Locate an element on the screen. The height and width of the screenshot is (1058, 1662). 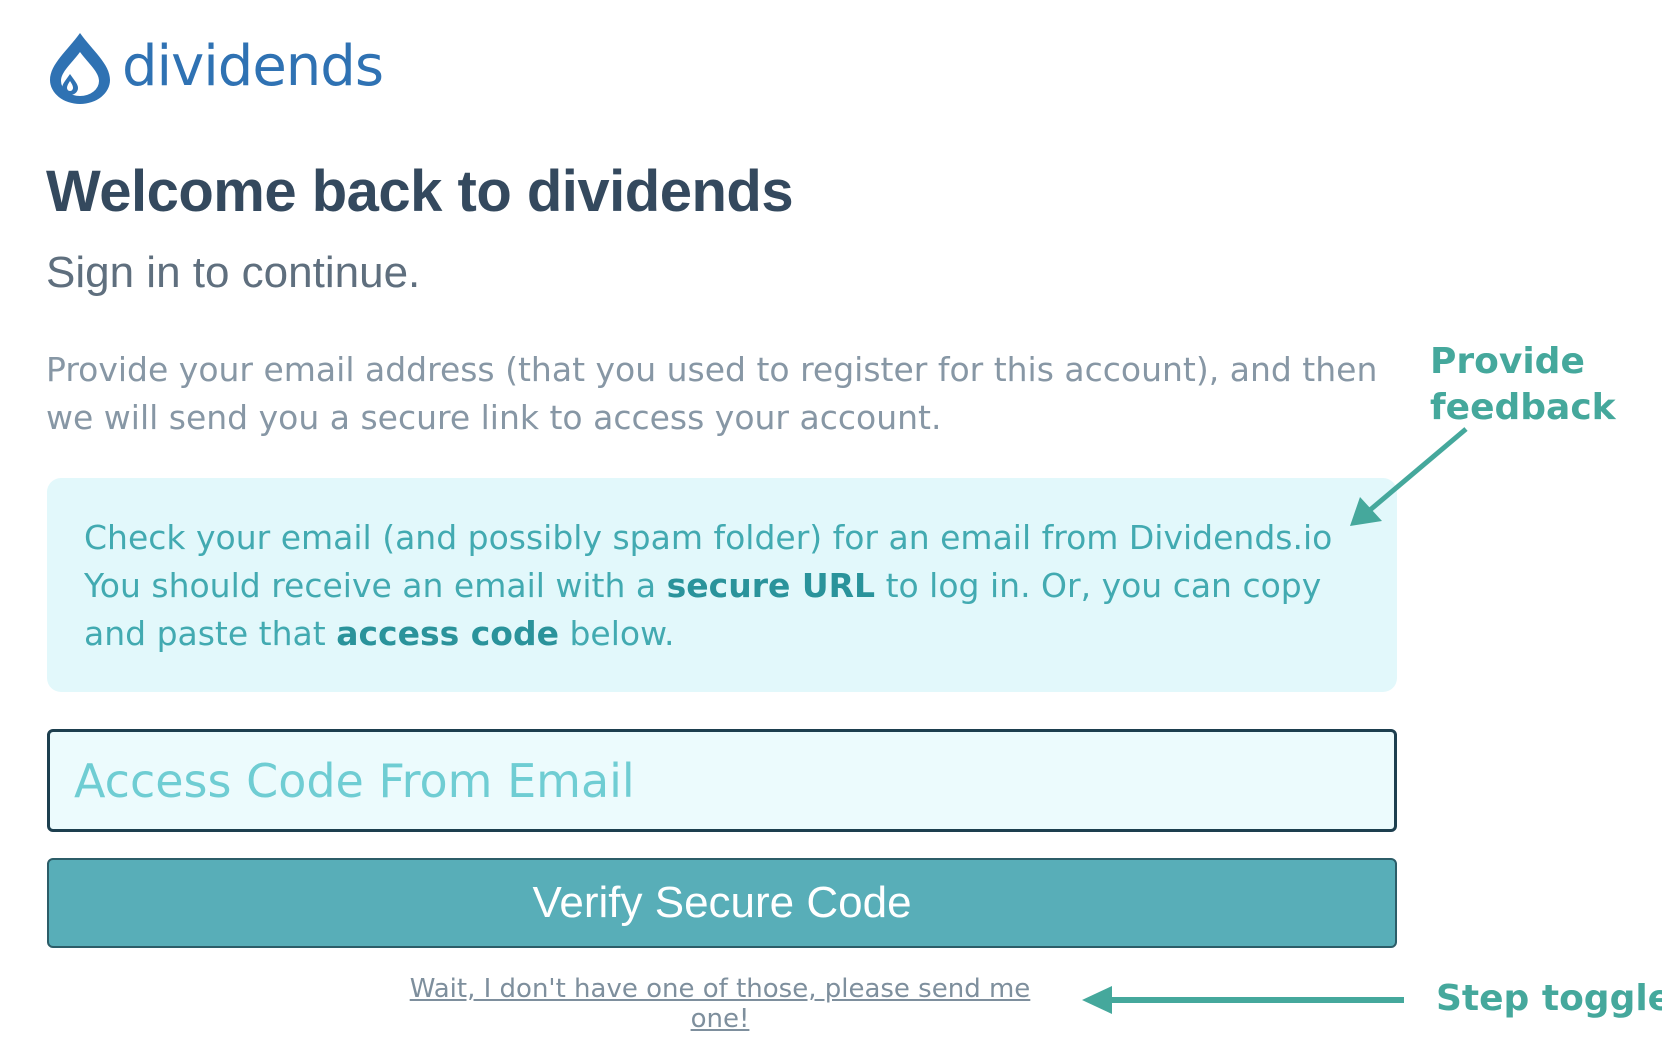
annotation-step-toggle: Step toggle is located at coordinates (1549, 998).